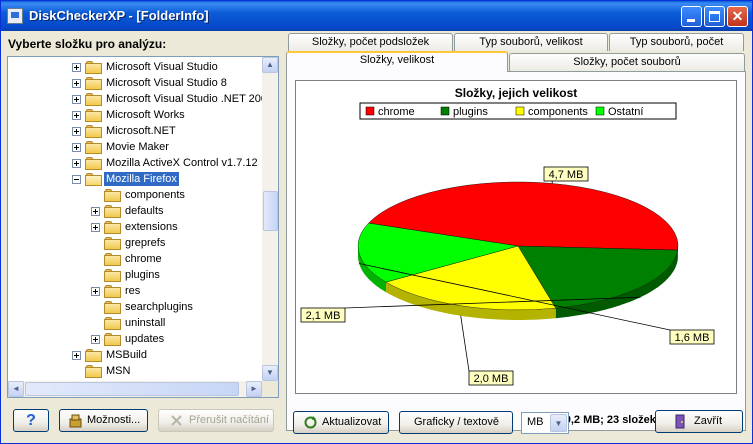  I want to click on tree-item-label: searchplugins, so click(159, 307).